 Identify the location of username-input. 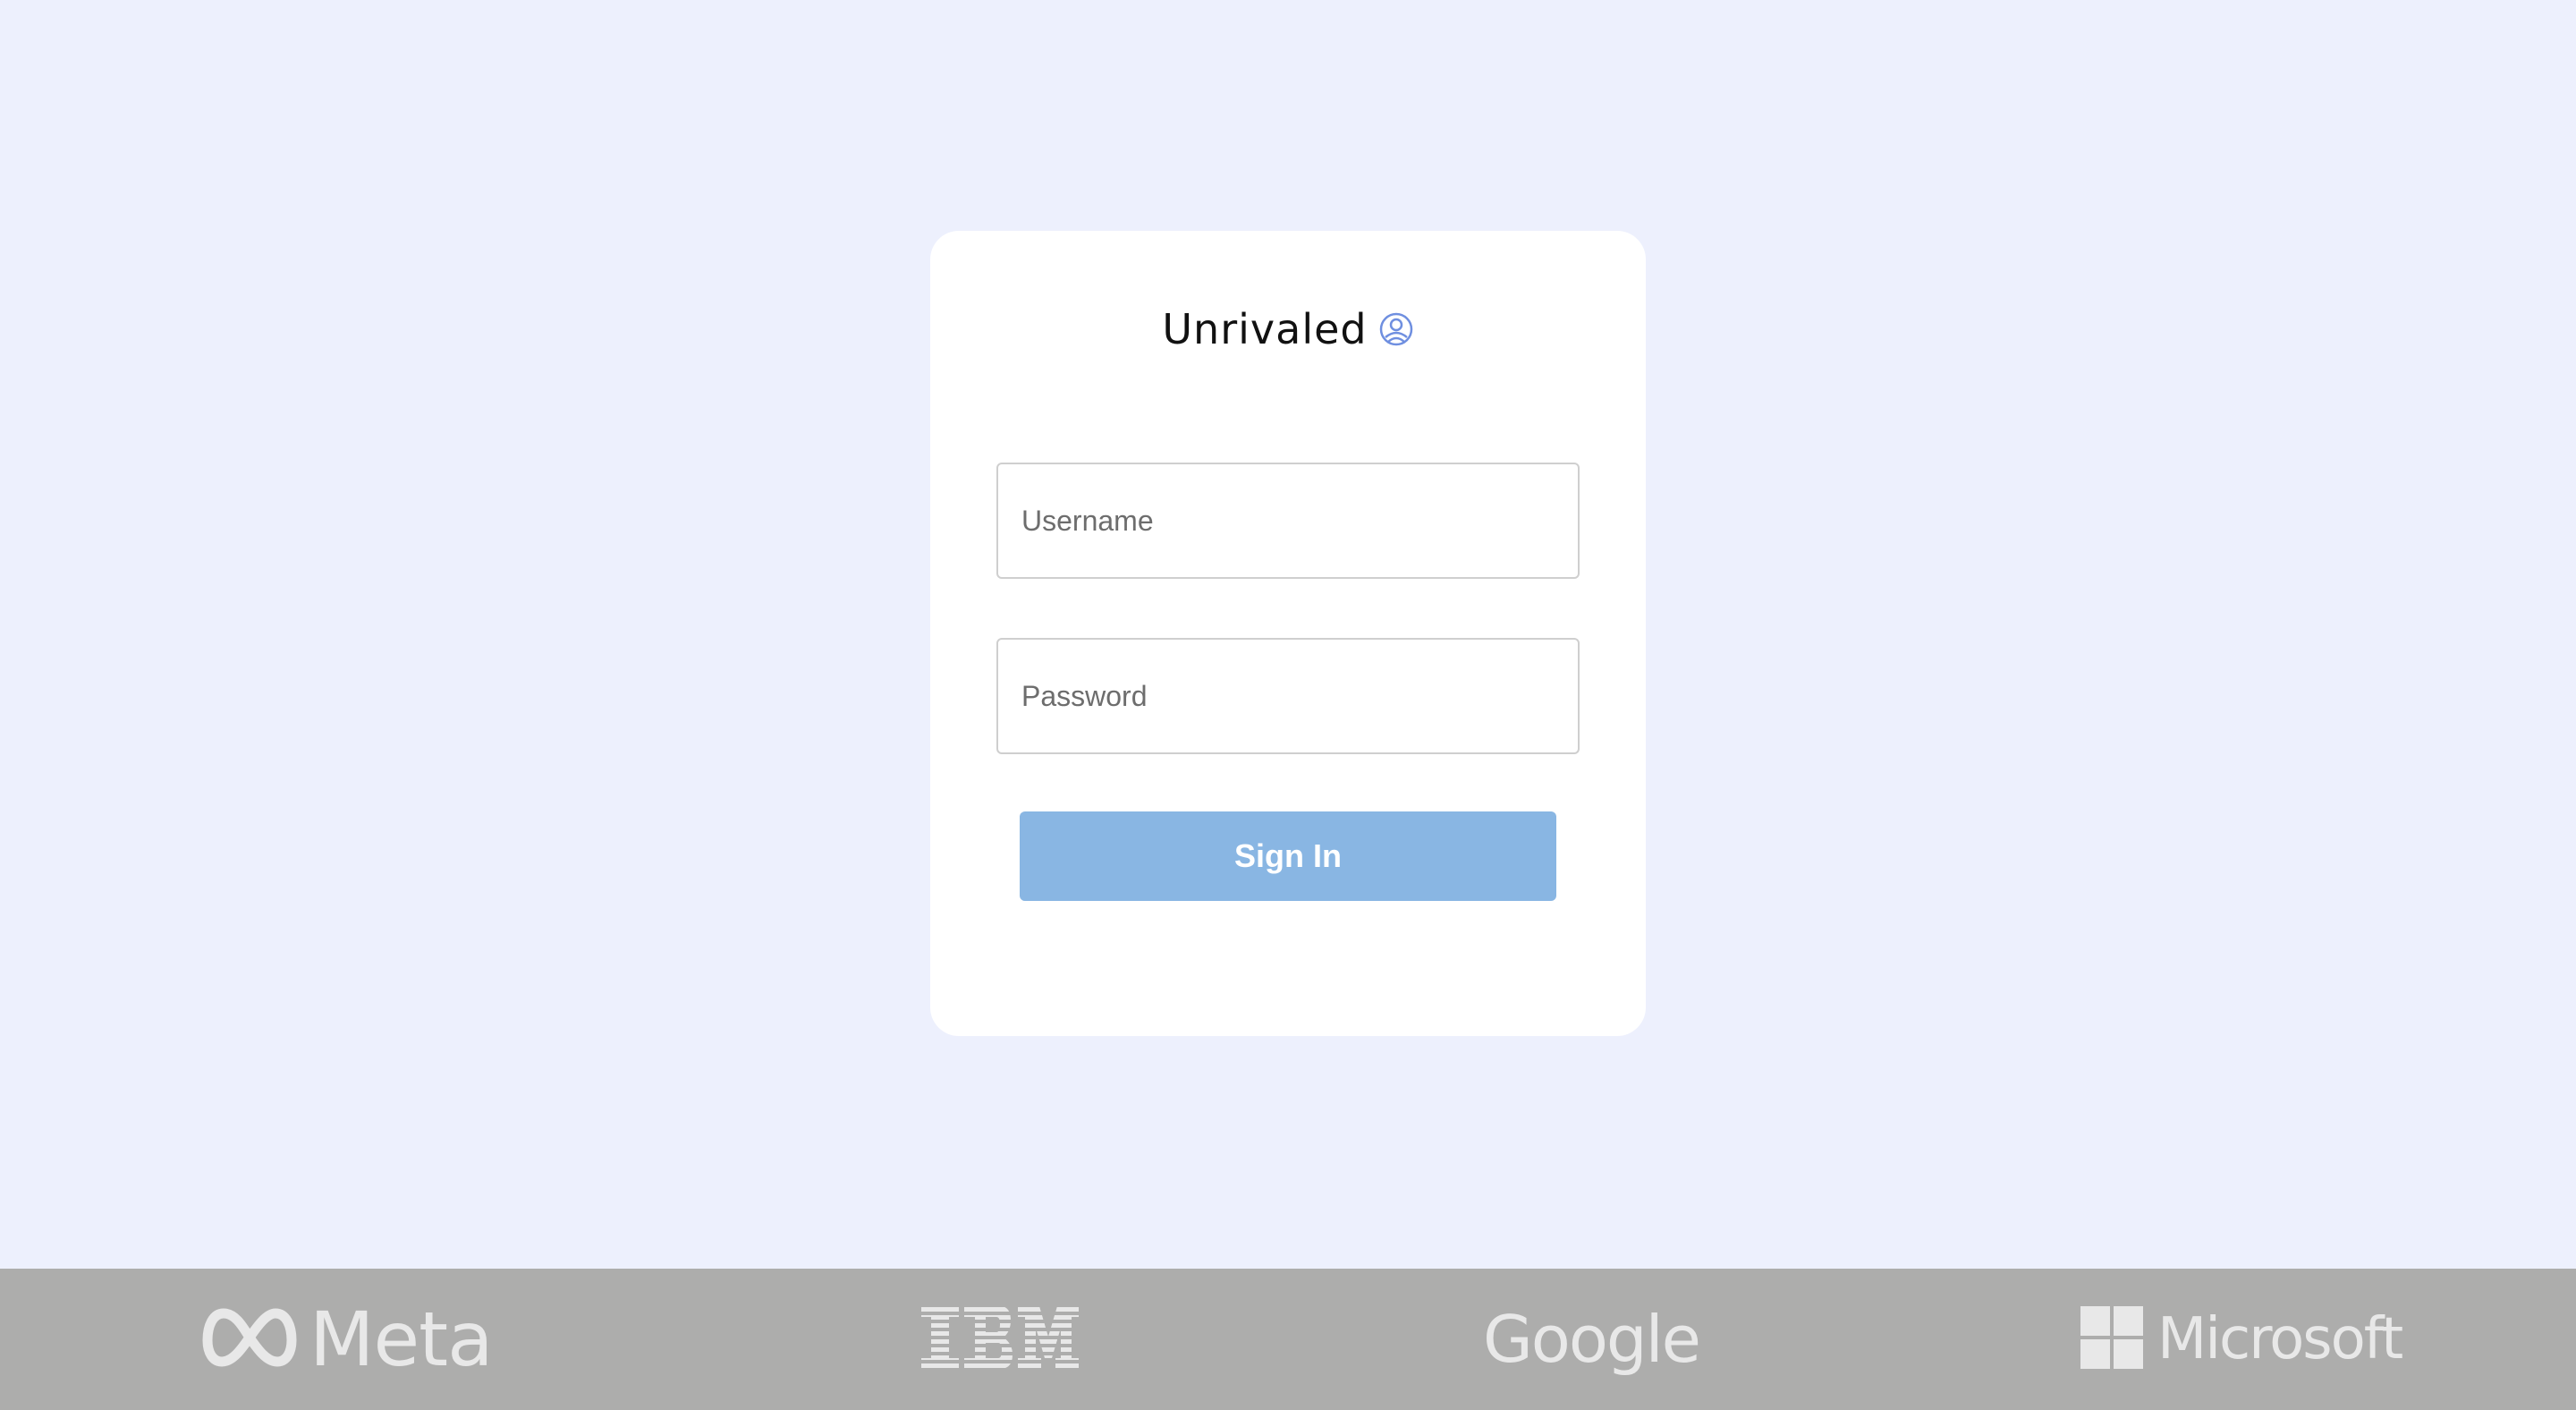
(1288, 521).